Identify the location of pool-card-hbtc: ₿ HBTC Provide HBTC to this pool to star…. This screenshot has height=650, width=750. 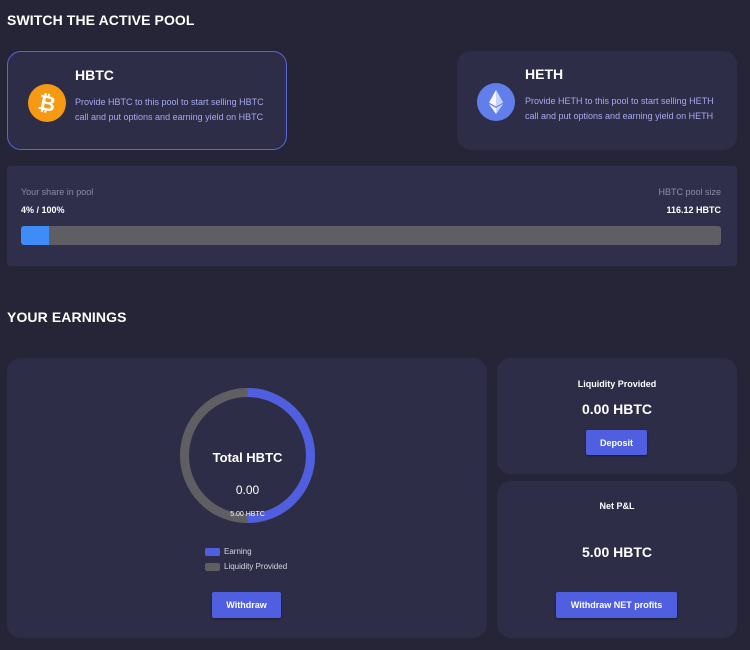
(147, 100).